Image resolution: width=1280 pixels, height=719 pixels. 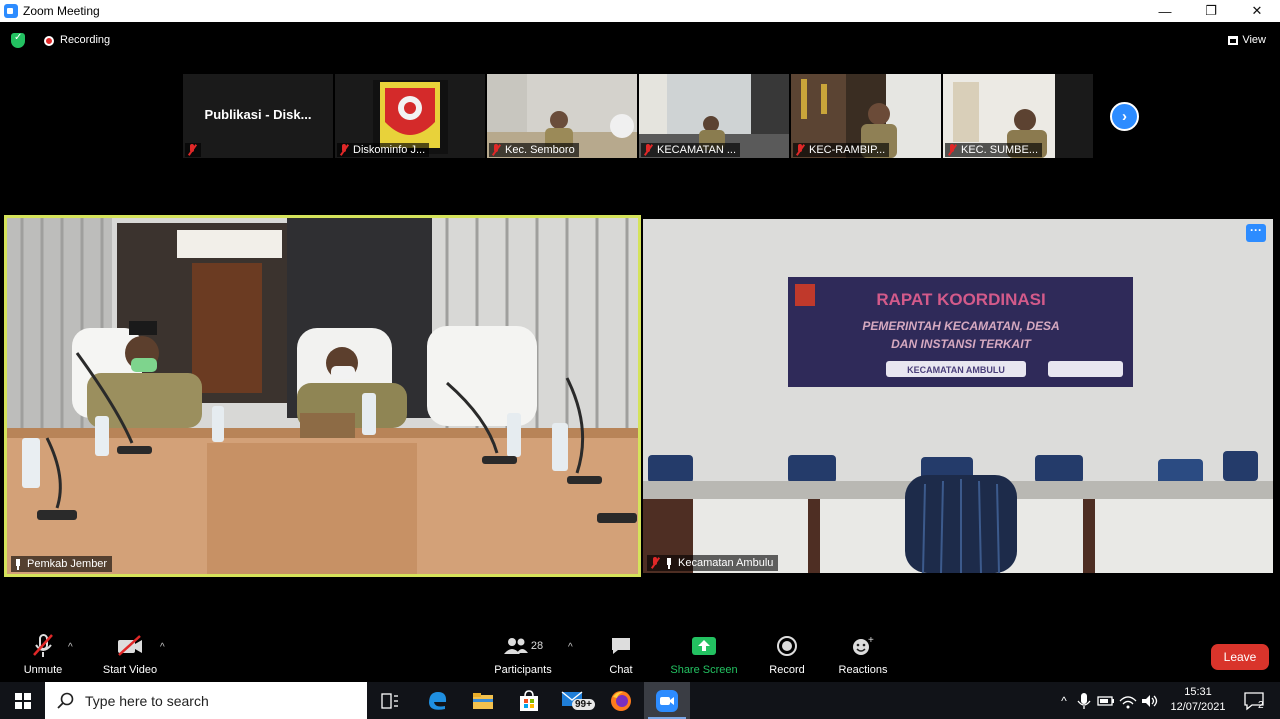 I want to click on audio-options-caret-icon: ^, so click(x=70, y=647).